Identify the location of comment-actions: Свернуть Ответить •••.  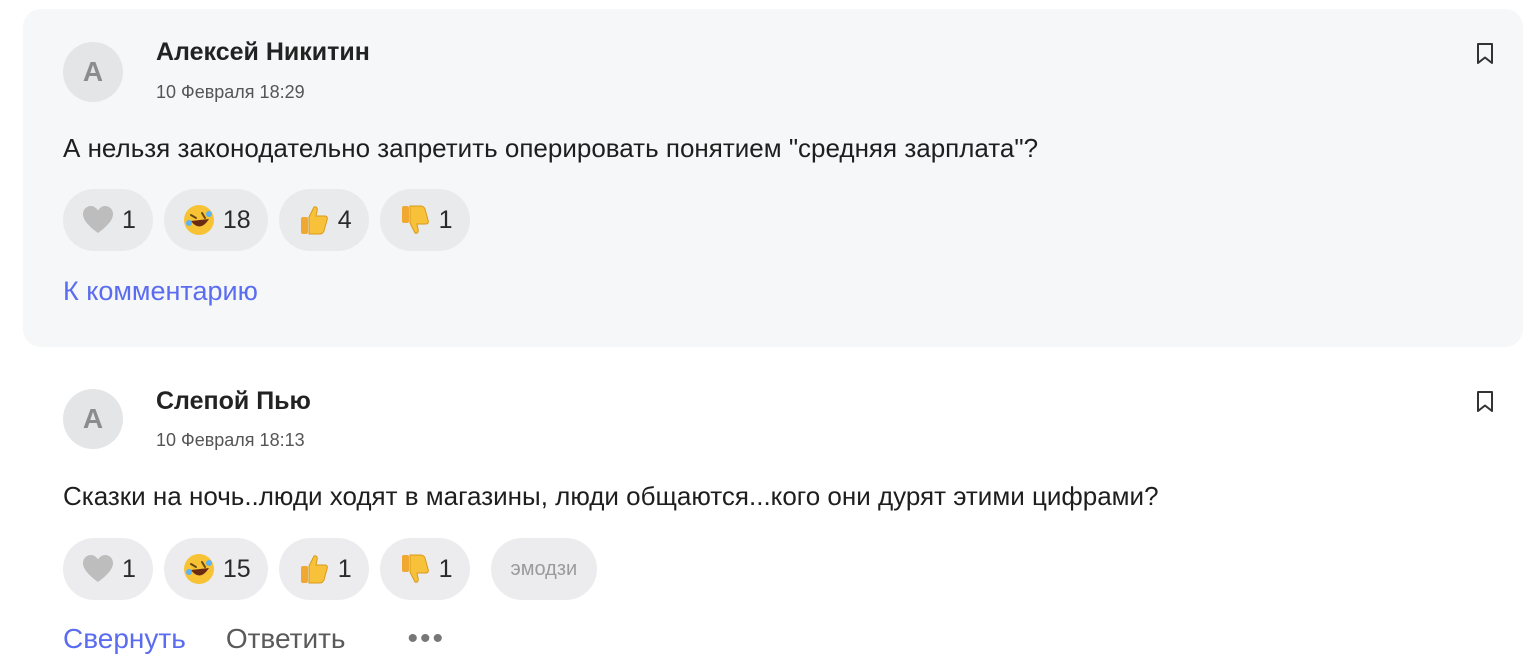
(254, 639).